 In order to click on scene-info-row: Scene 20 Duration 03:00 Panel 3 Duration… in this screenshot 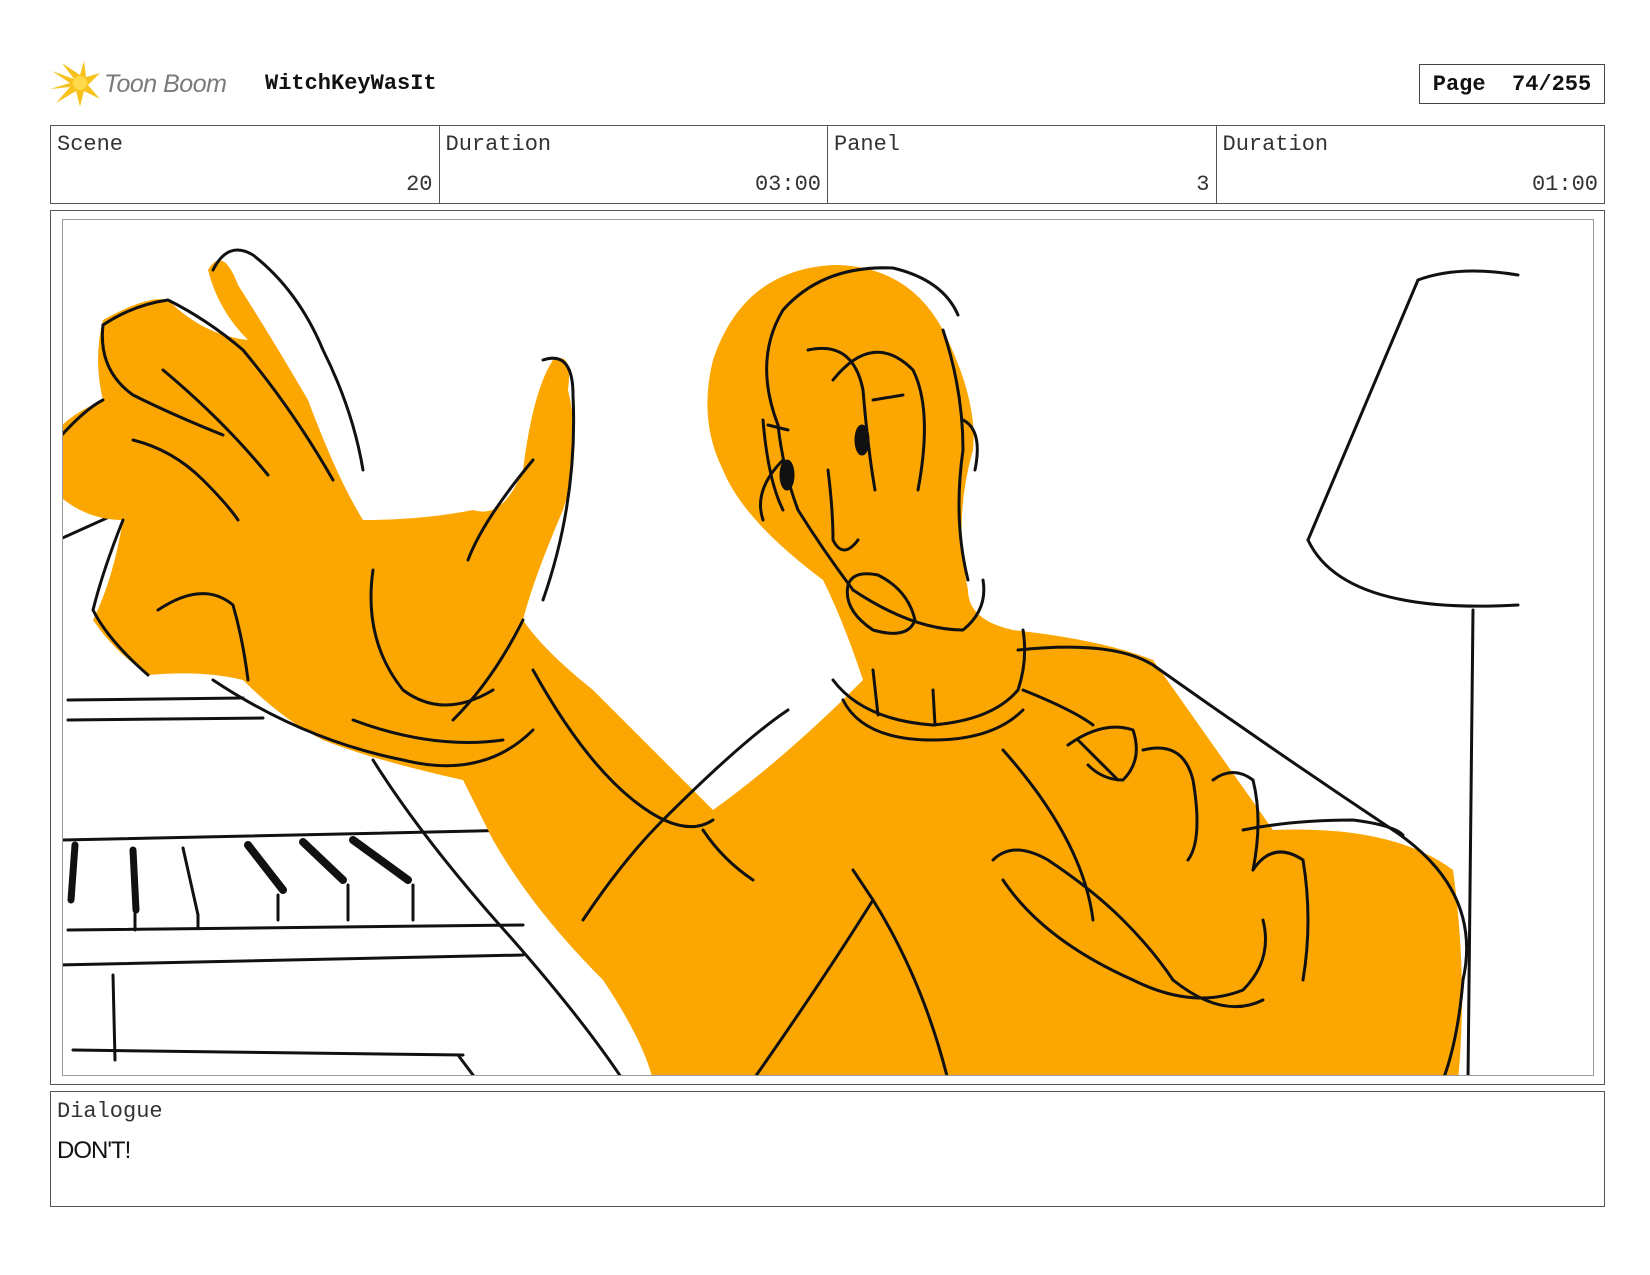, I will do `click(827, 164)`.